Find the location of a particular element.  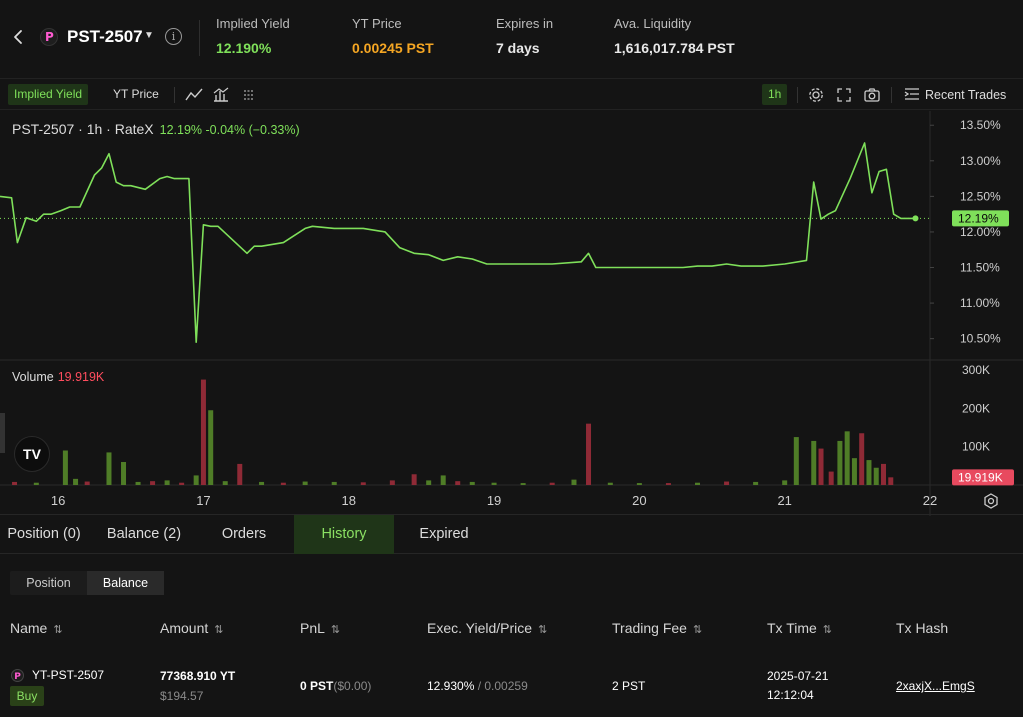

volume-legend: Volume 19.919K is located at coordinates (58, 377).